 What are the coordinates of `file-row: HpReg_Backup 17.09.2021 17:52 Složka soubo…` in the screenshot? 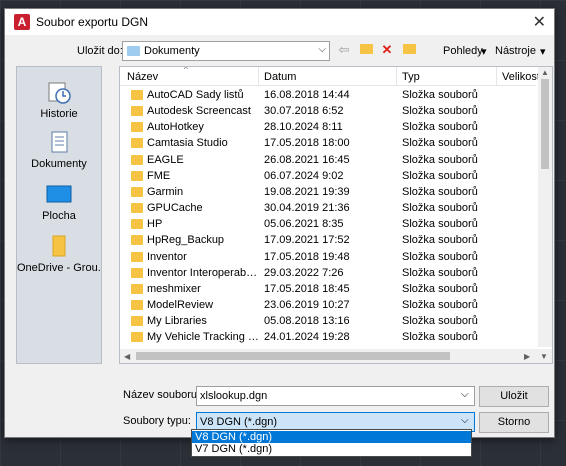 It's located at (328, 240).